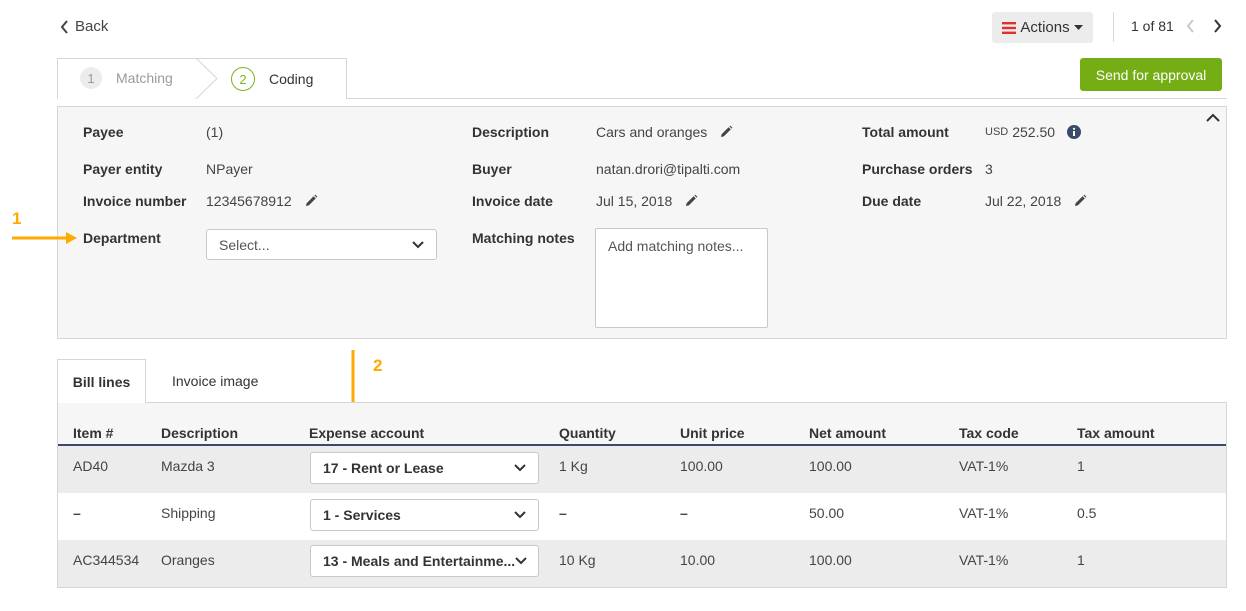 The width and height of the screenshot is (1246, 611). I want to click on matching-notes-label: Matching notes, so click(523, 238).